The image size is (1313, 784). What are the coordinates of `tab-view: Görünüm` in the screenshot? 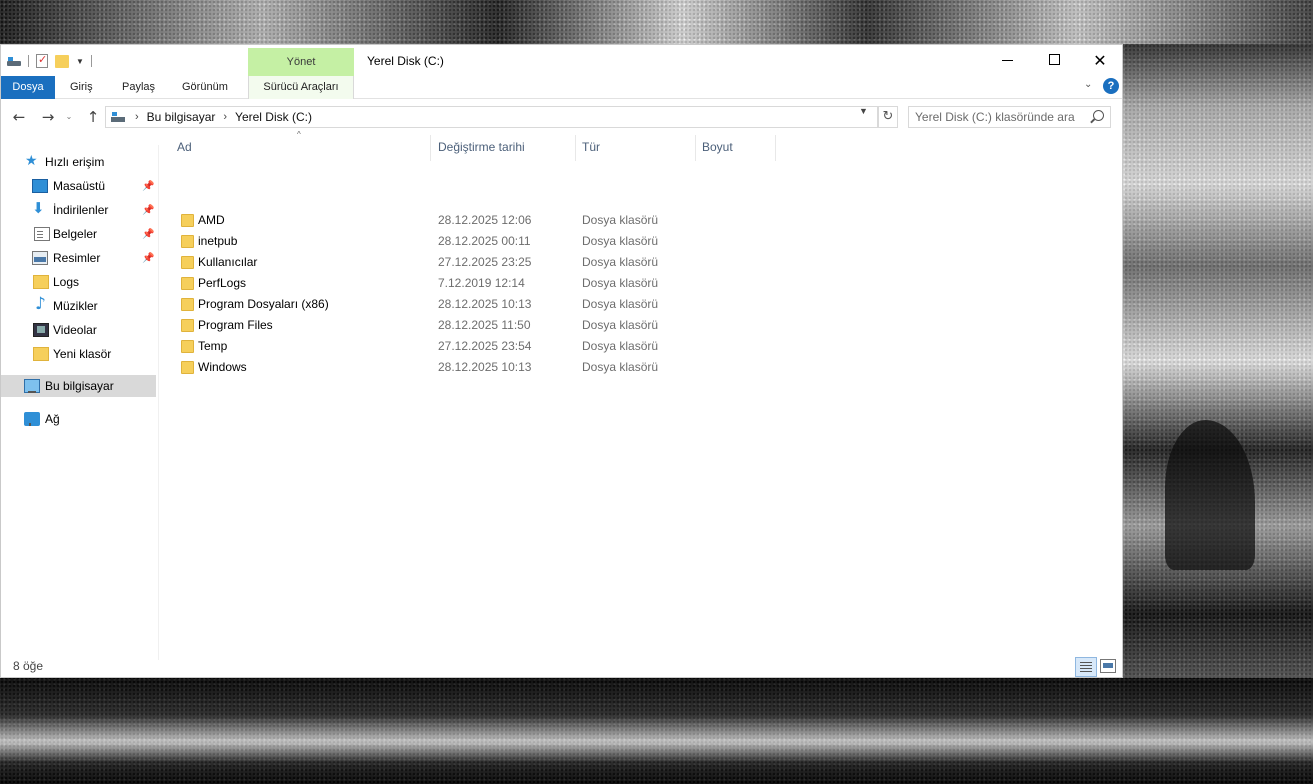 It's located at (205, 87).